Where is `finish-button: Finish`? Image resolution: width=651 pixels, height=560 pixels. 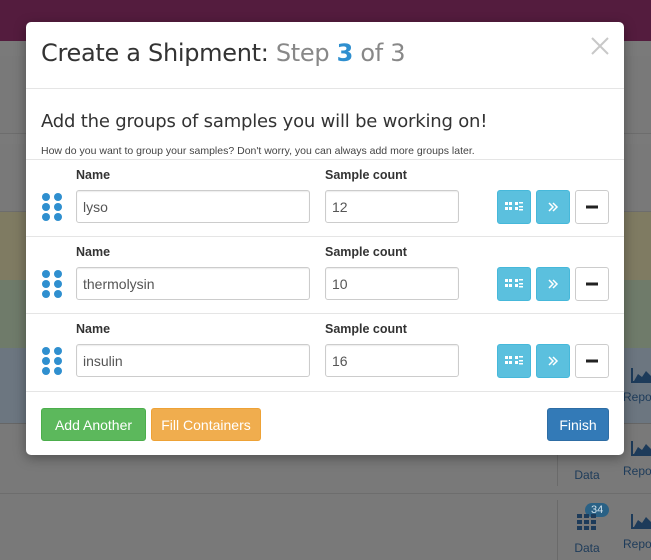
finish-button: Finish is located at coordinates (578, 424).